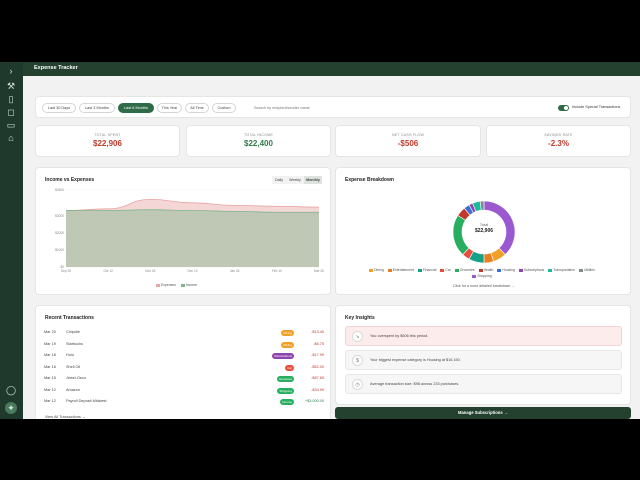 This screenshot has width=640, height=480. I want to click on x-tick-label: Nov 26, so click(150, 271).